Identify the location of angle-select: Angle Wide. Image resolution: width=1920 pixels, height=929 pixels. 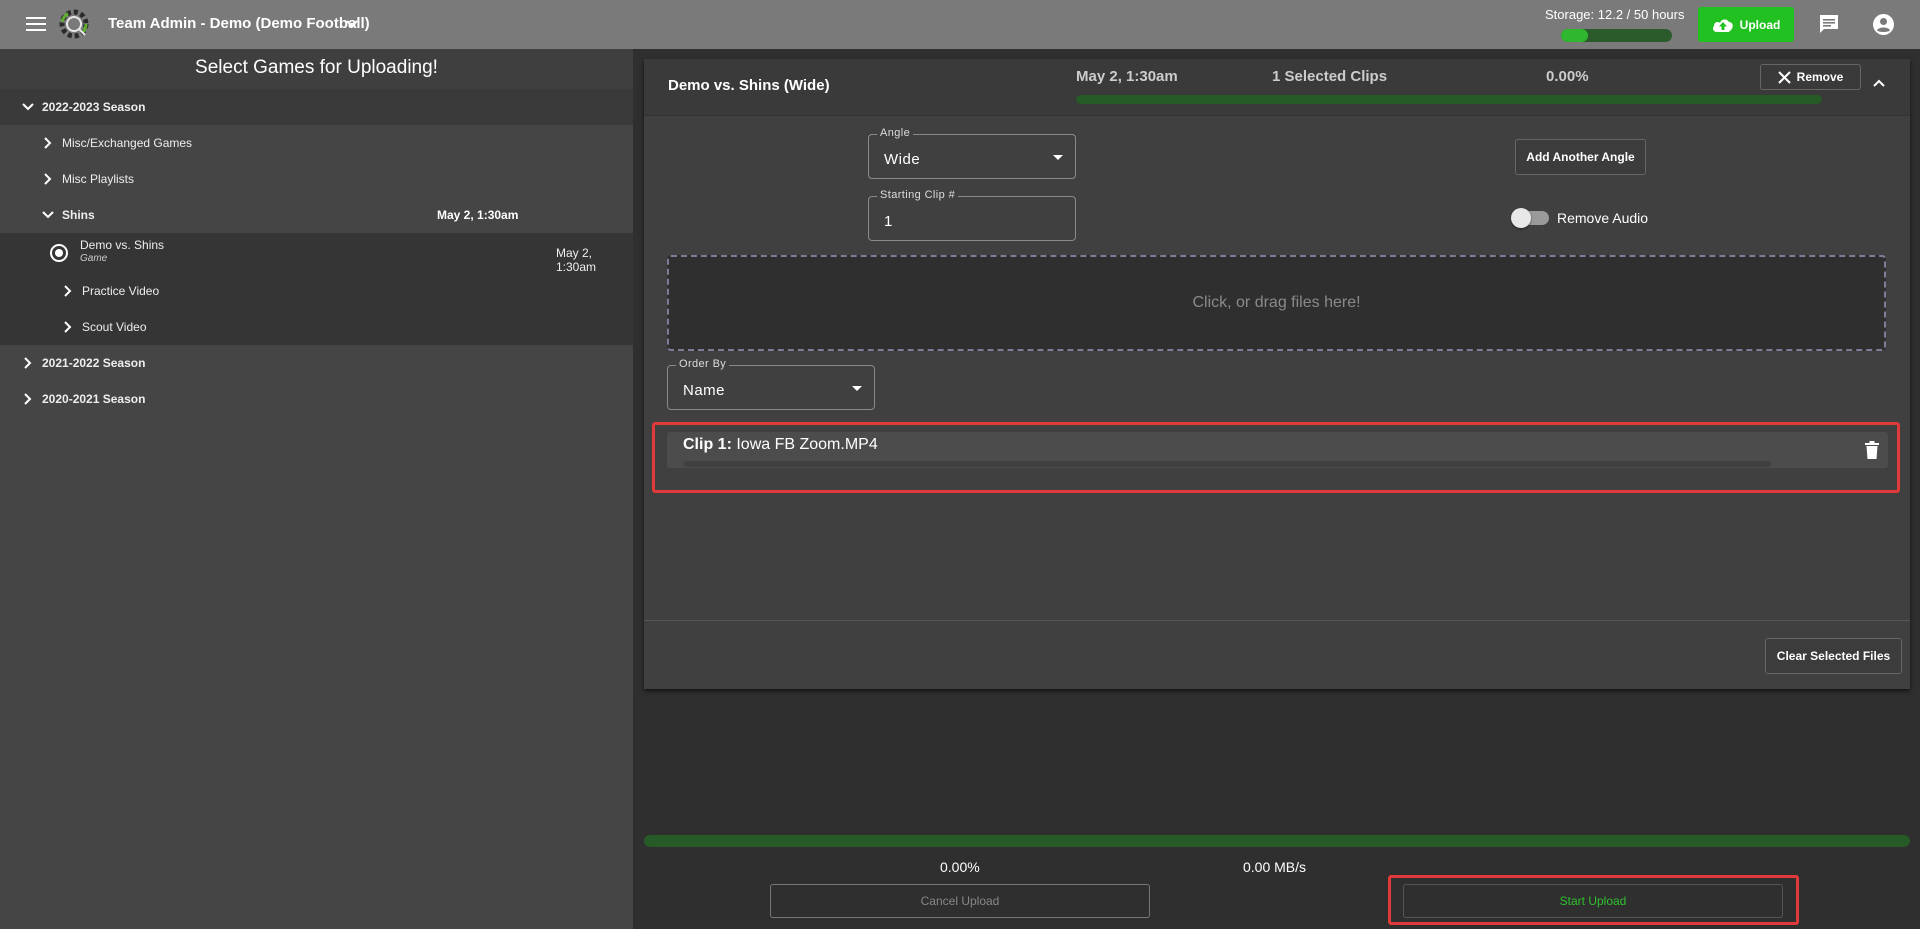
(972, 153).